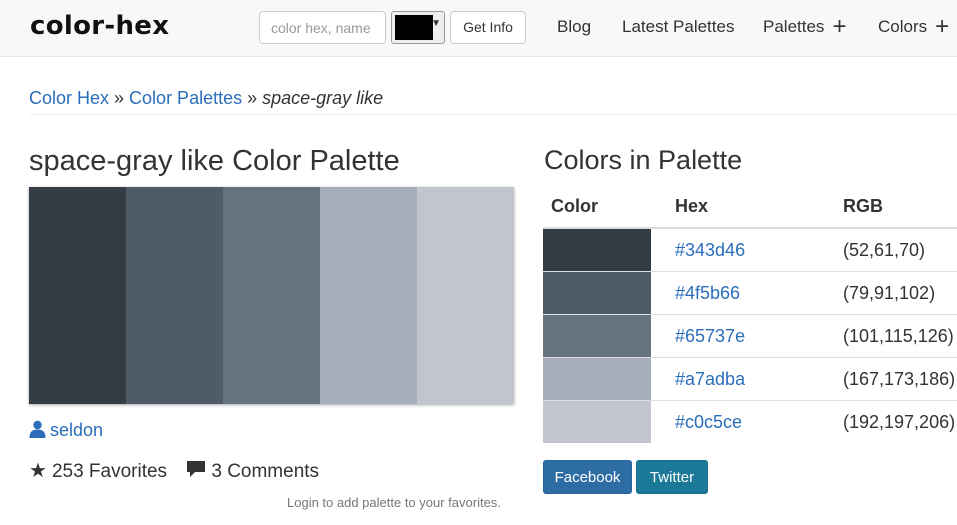 This screenshot has width=957, height=525. What do you see at coordinates (710, 379) in the screenshot?
I see `hex-link: #a7adba` at bounding box center [710, 379].